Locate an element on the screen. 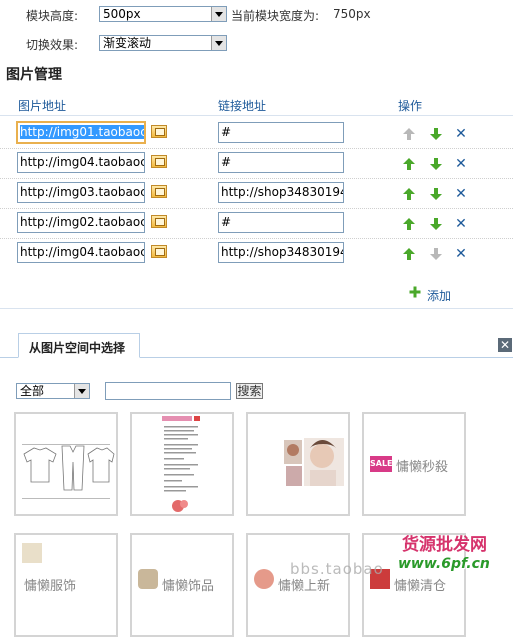 The height and width of the screenshot is (637, 513). image-url-value: http://img02.taobaocd is located at coordinates (82, 222).